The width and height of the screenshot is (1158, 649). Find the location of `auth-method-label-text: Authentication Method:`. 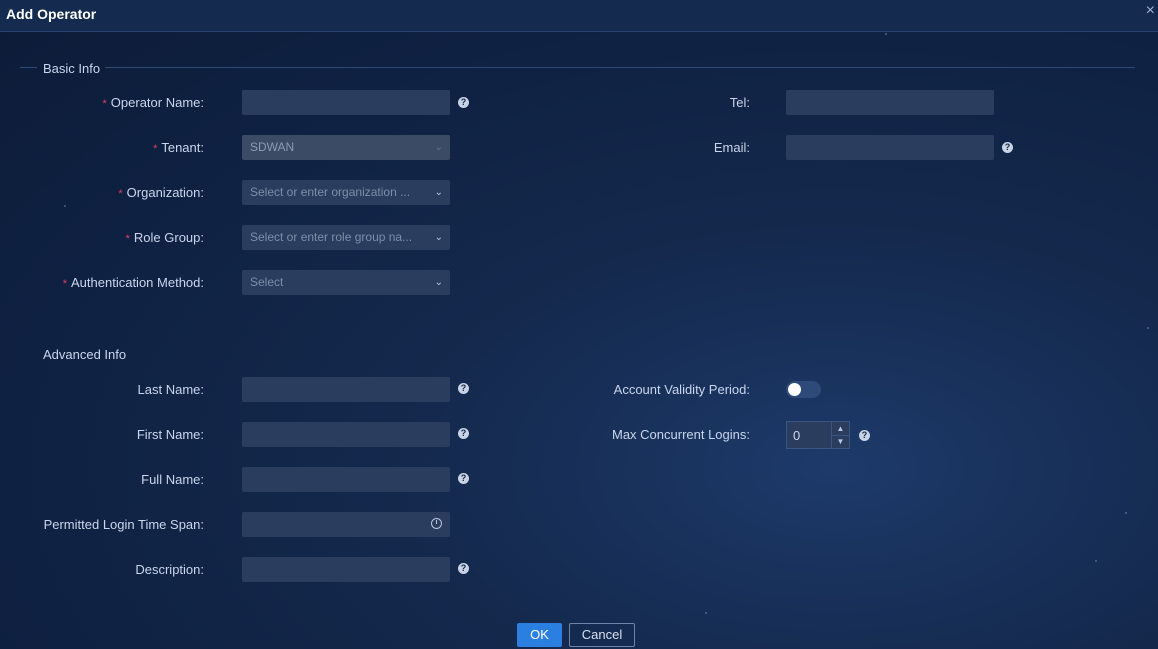

auth-method-label-text: Authentication Method: is located at coordinates (137, 282).